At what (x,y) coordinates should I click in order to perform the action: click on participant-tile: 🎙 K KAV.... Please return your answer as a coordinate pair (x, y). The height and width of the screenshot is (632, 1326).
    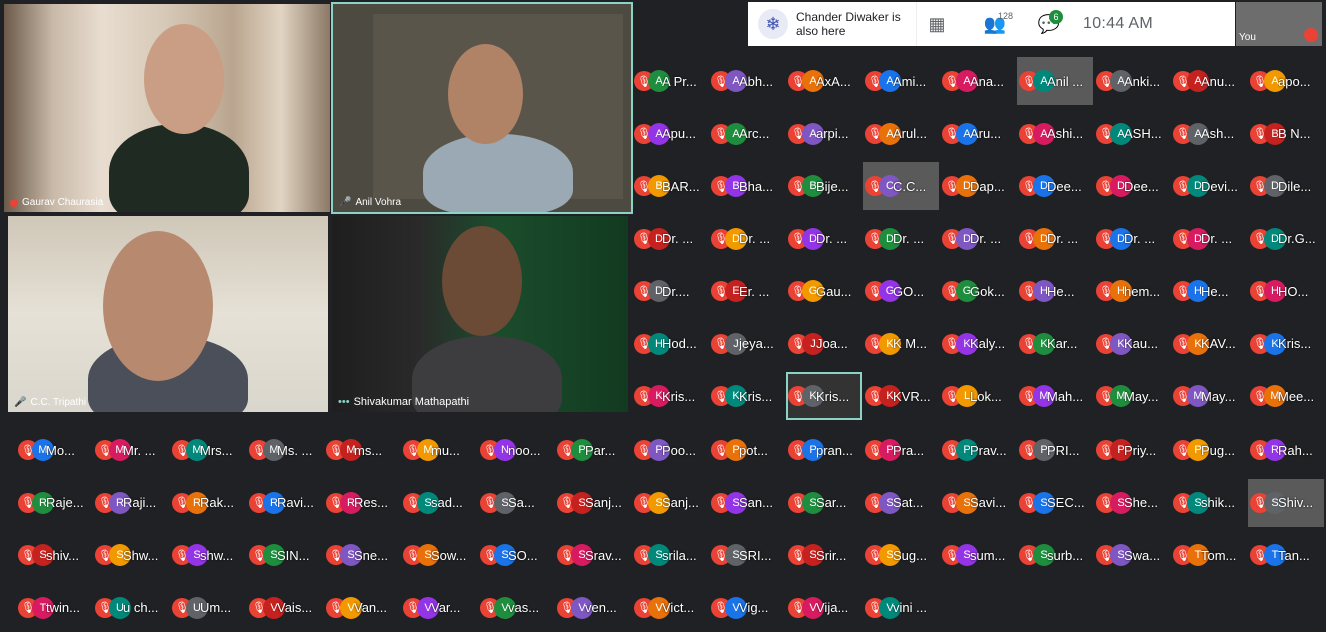
    Looking at the image, I should click on (1209, 344).